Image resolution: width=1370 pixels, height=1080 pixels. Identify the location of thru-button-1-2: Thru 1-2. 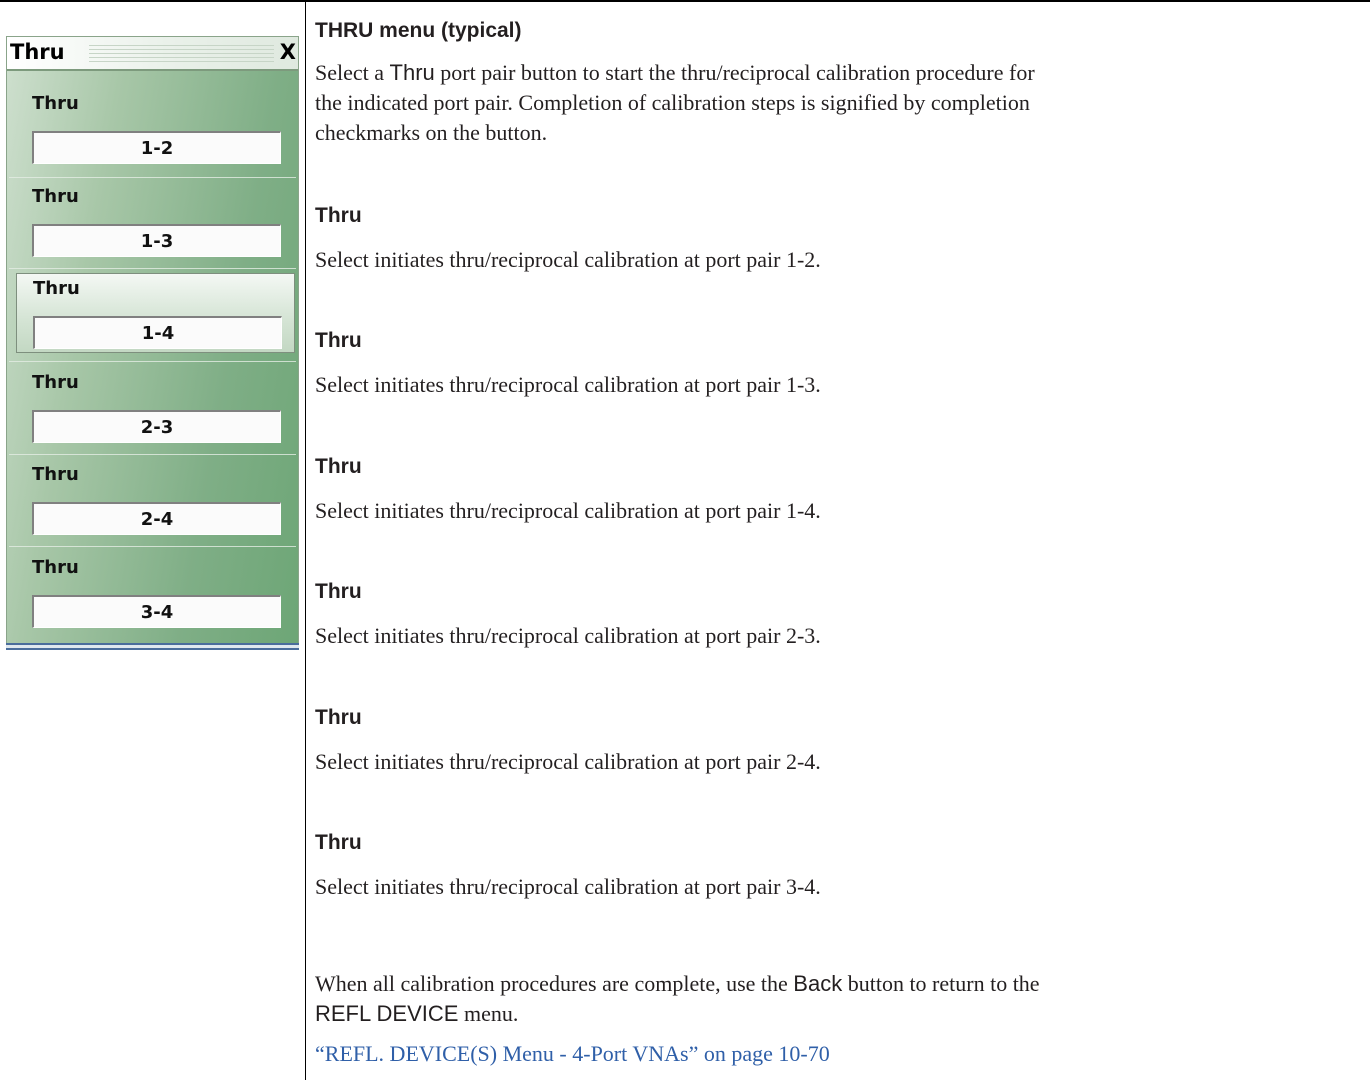
(152, 131).